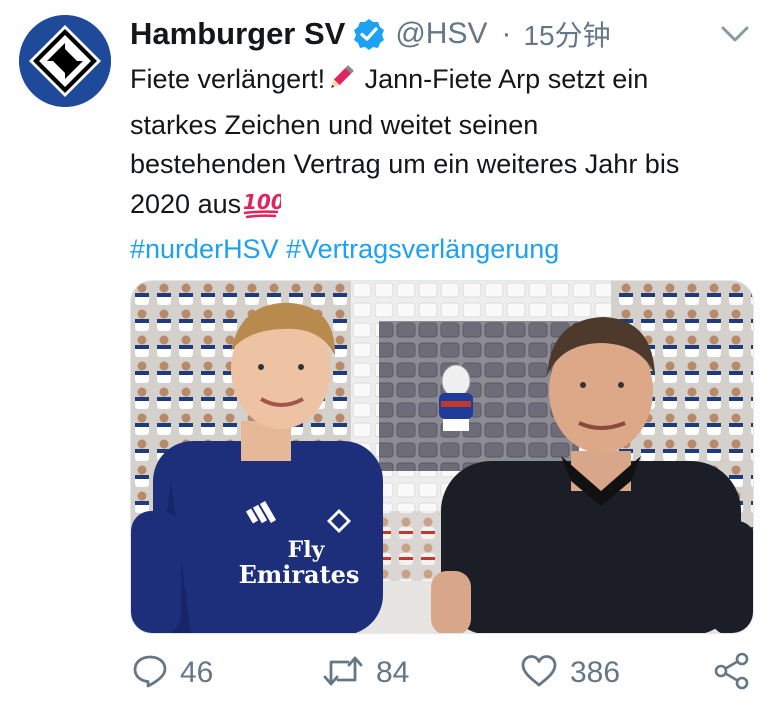 This screenshot has height=710, width=774. I want to click on retweet-count: 84, so click(393, 672).